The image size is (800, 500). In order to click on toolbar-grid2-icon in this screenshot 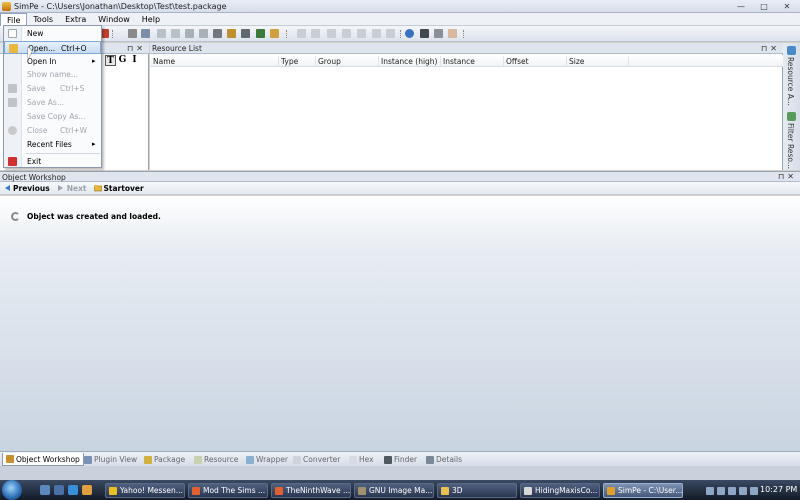, I will do `click(175, 33)`.